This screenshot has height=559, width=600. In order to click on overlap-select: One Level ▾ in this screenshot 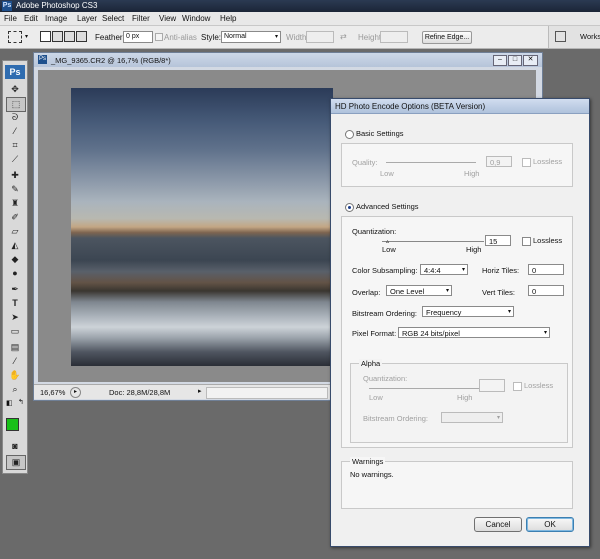, I will do `click(419, 290)`.